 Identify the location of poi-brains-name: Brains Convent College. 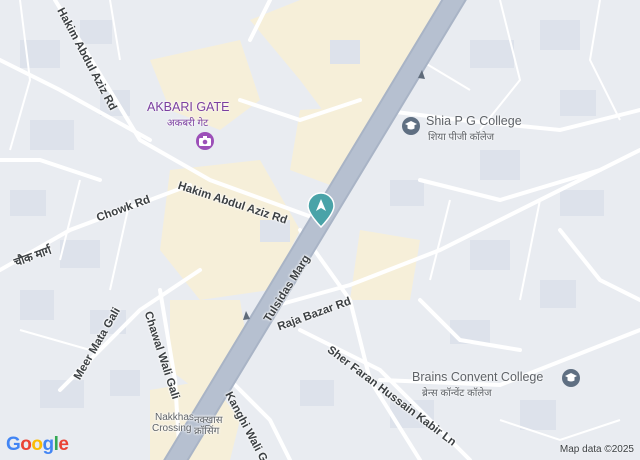
(478, 377).